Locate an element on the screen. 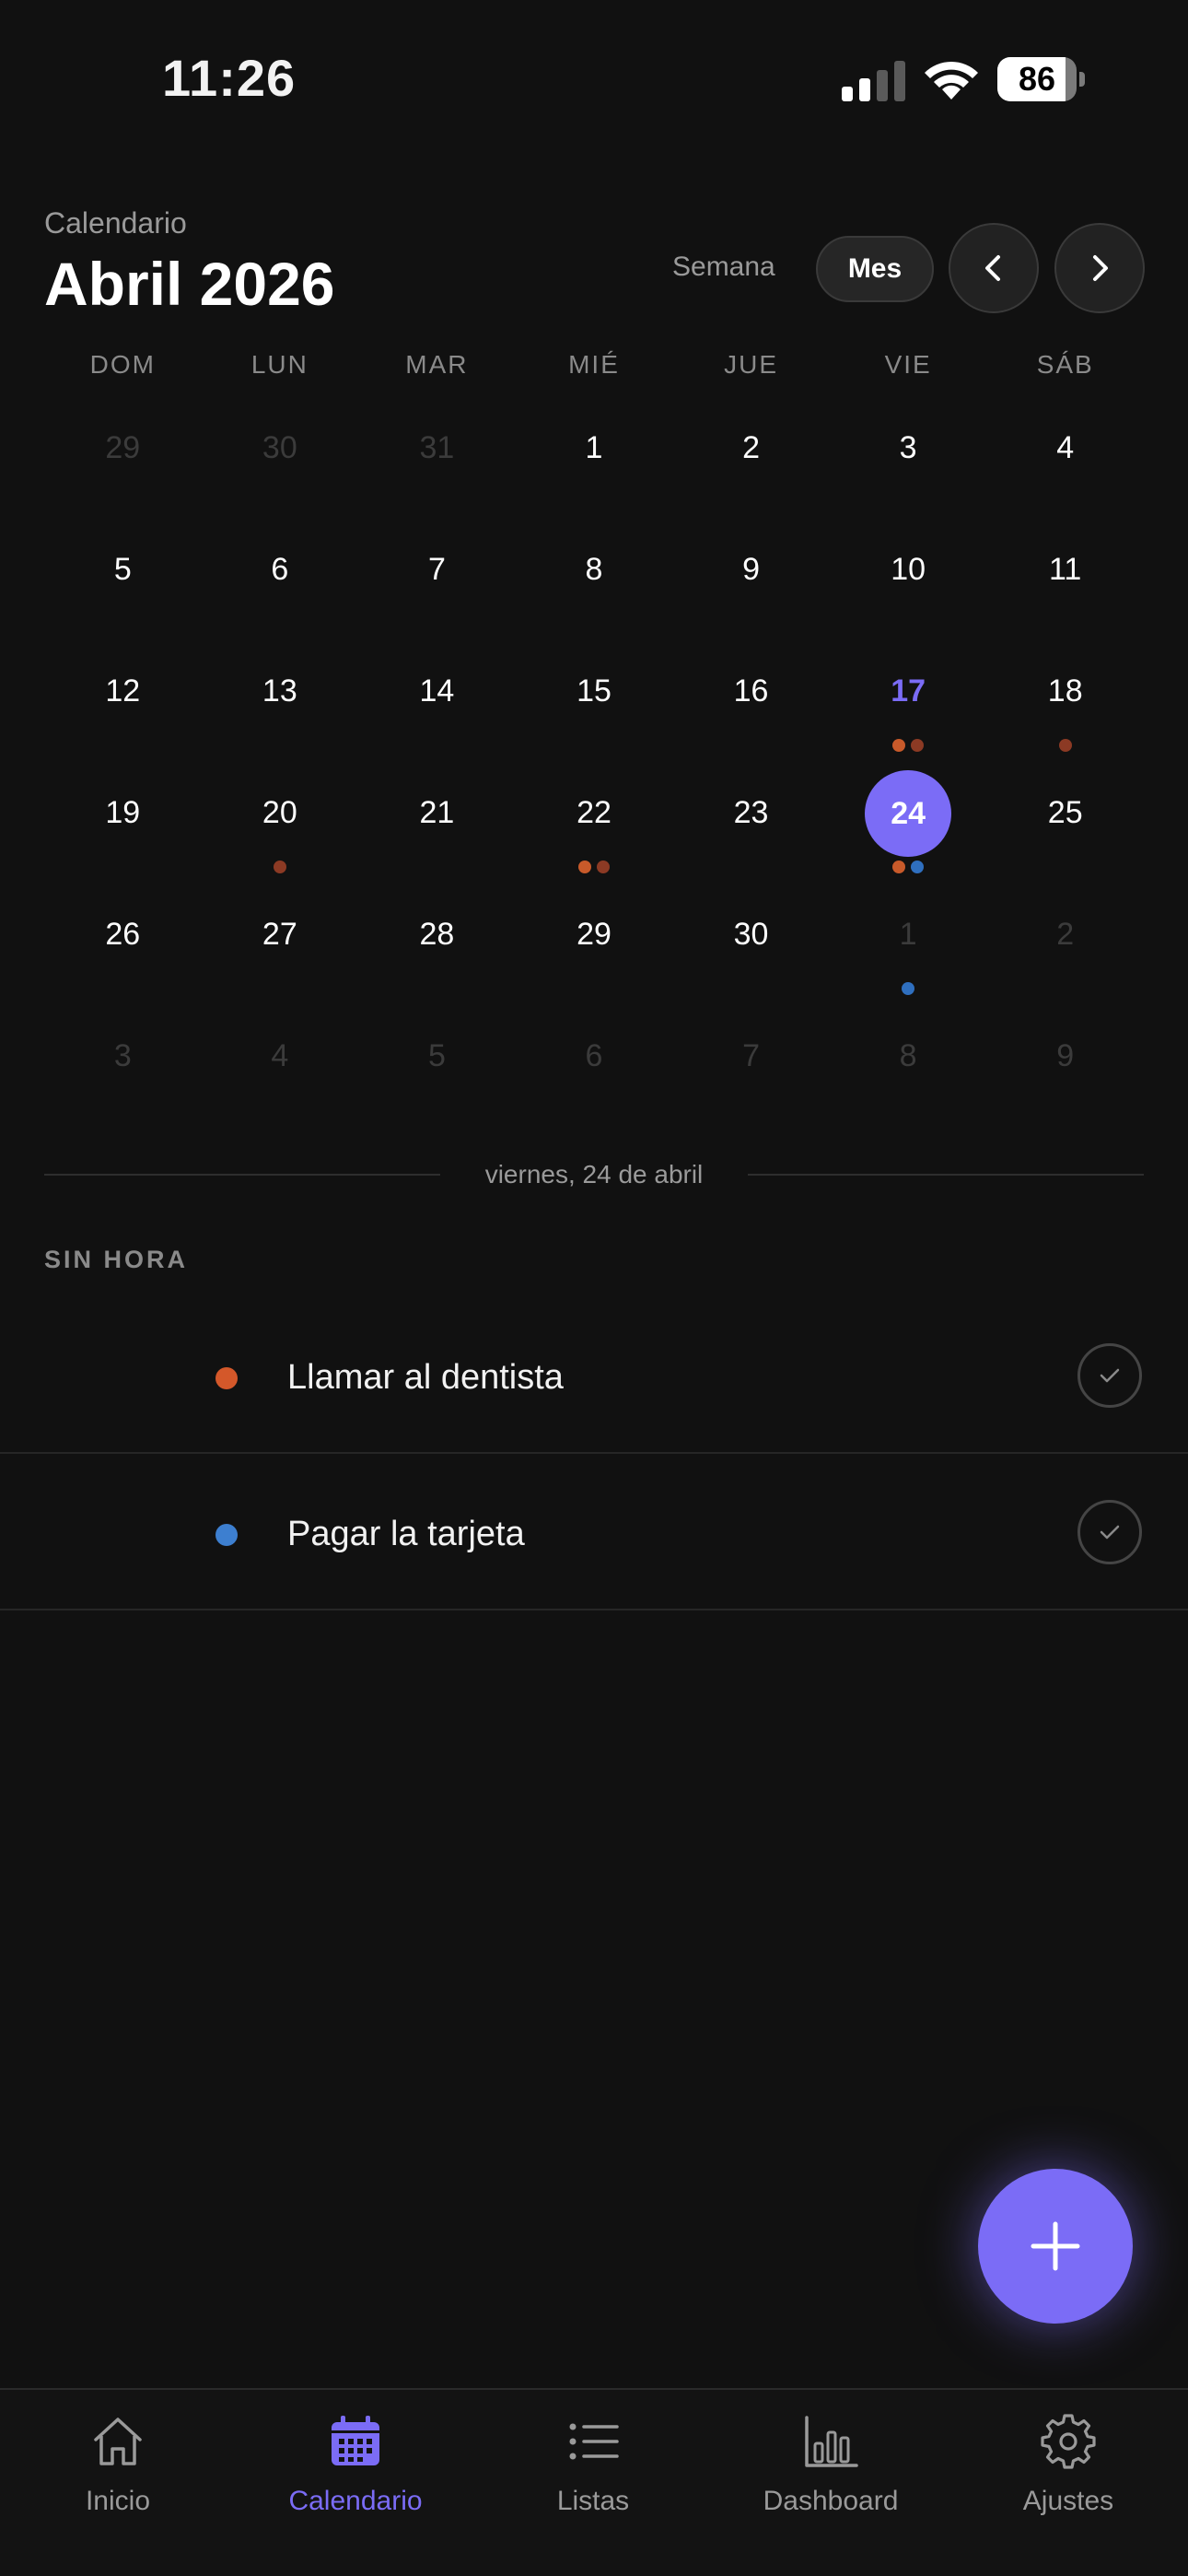 This screenshot has height=2576, width=1188. calendar-day: 14 is located at coordinates (436, 709).